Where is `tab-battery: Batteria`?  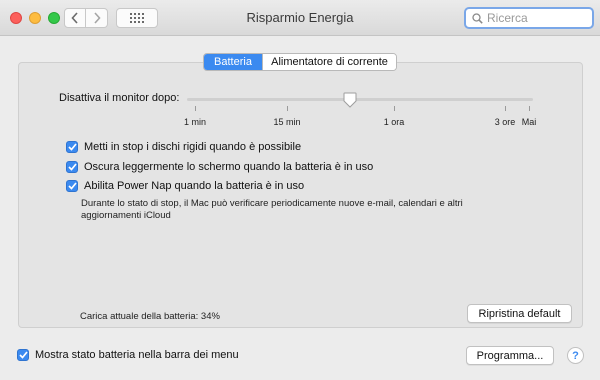
tab-battery: Batteria is located at coordinates (233, 62).